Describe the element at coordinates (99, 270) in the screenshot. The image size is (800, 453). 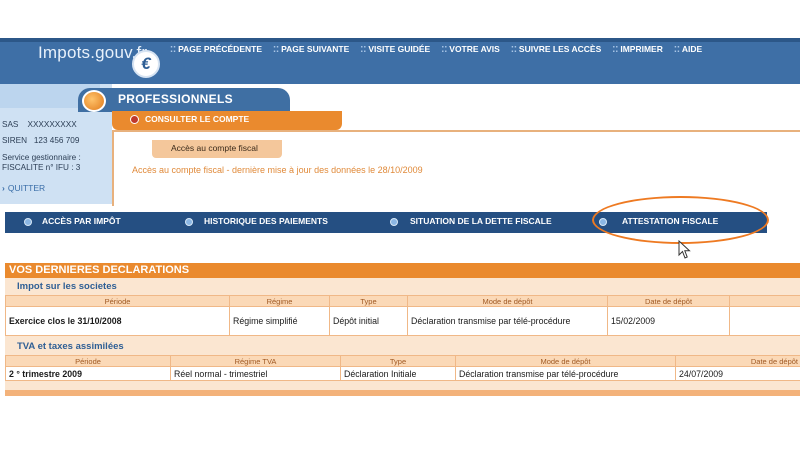
I see `declarations-title: VOS DERNIERES DECLARATIONS` at that location.